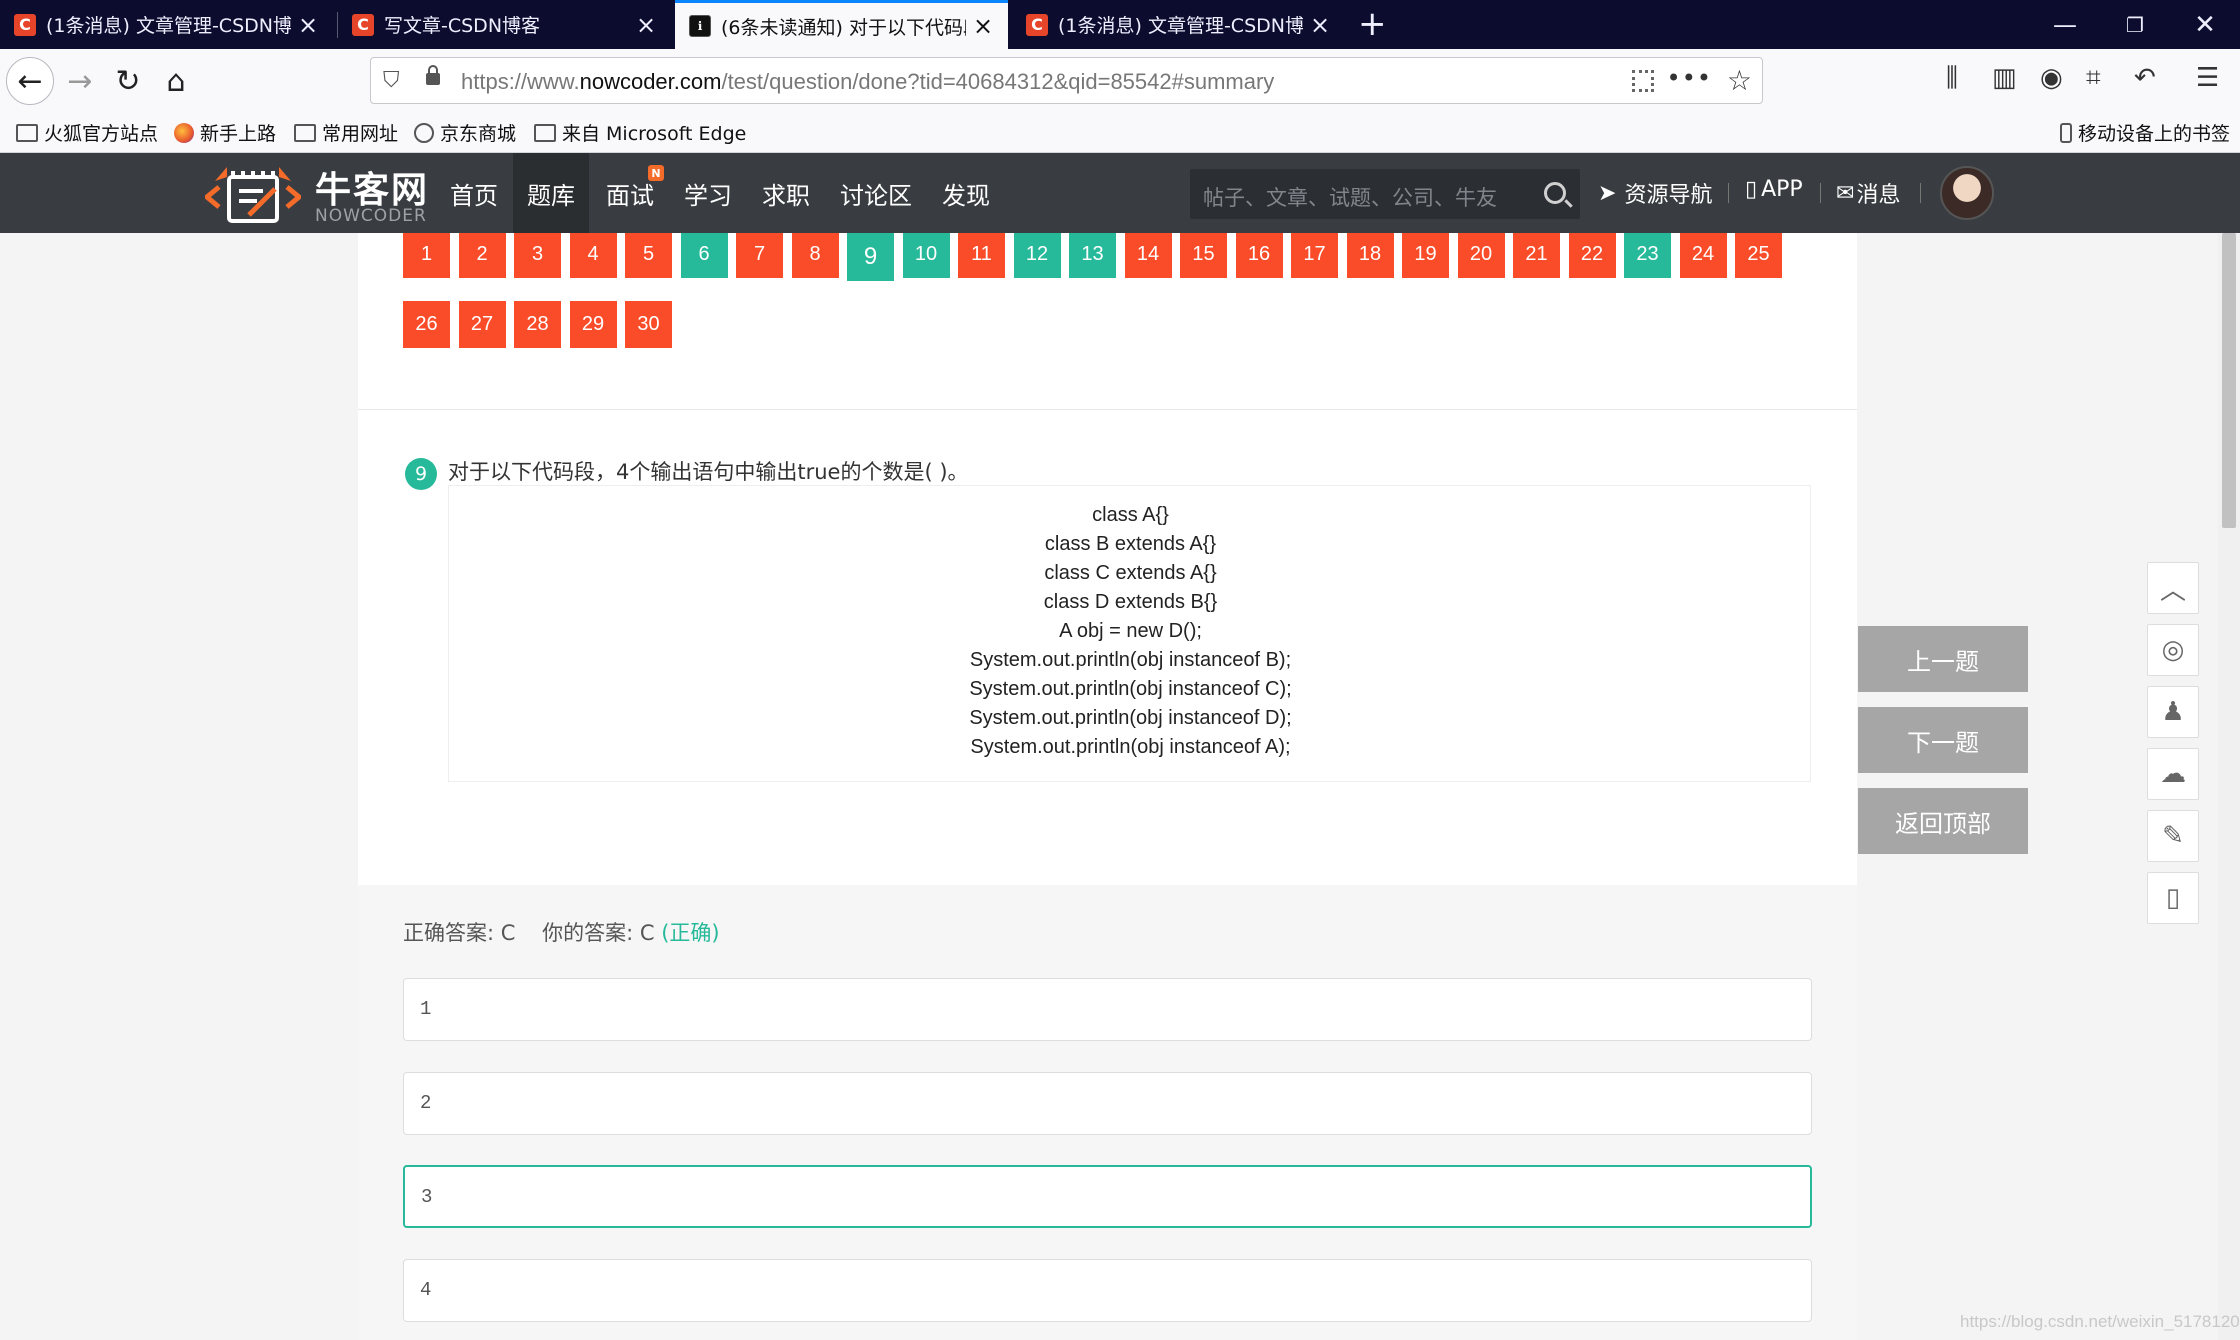 The image size is (2240, 1340). Describe the element at coordinates (482, 255) in the screenshot. I see `question-nav-2: 2` at that location.